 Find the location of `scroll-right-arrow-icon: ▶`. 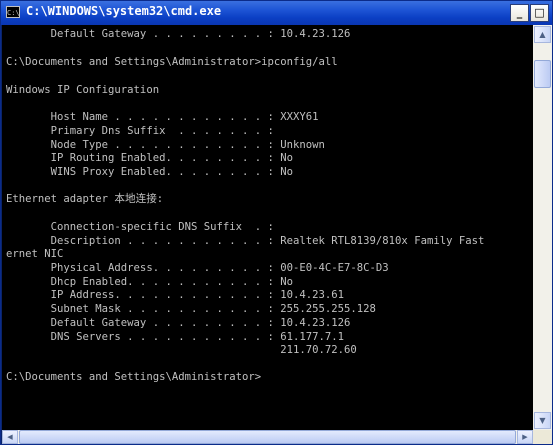

scroll-right-arrow-icon: ▶ is located at coordinates (525, 437).